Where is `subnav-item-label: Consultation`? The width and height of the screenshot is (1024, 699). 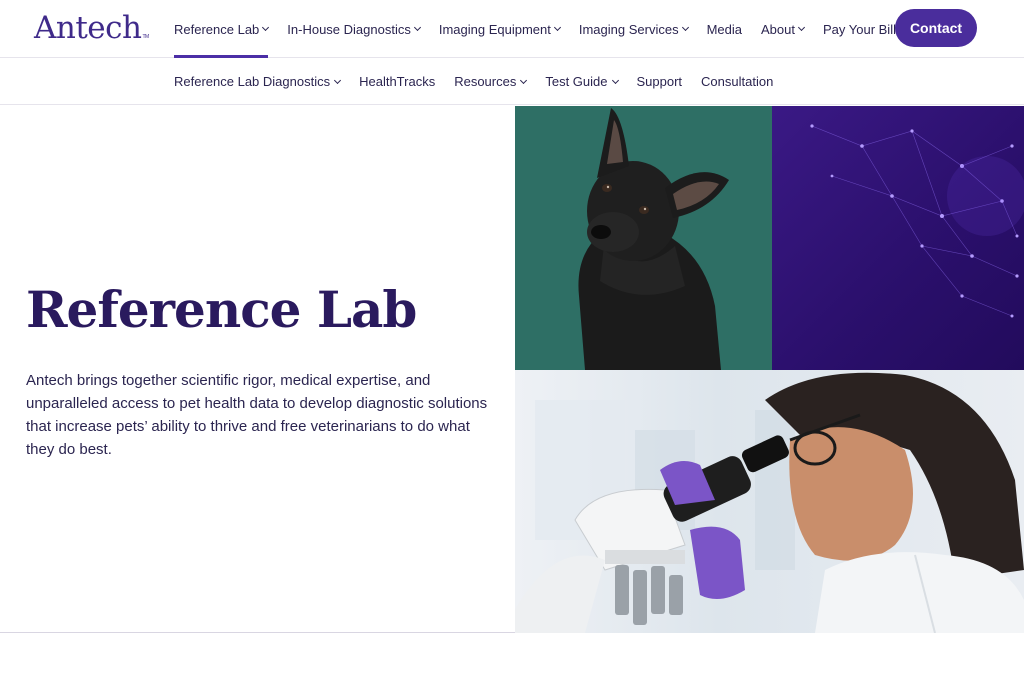
subnav-item-label: Consultation is located at coordinates (737, 81).